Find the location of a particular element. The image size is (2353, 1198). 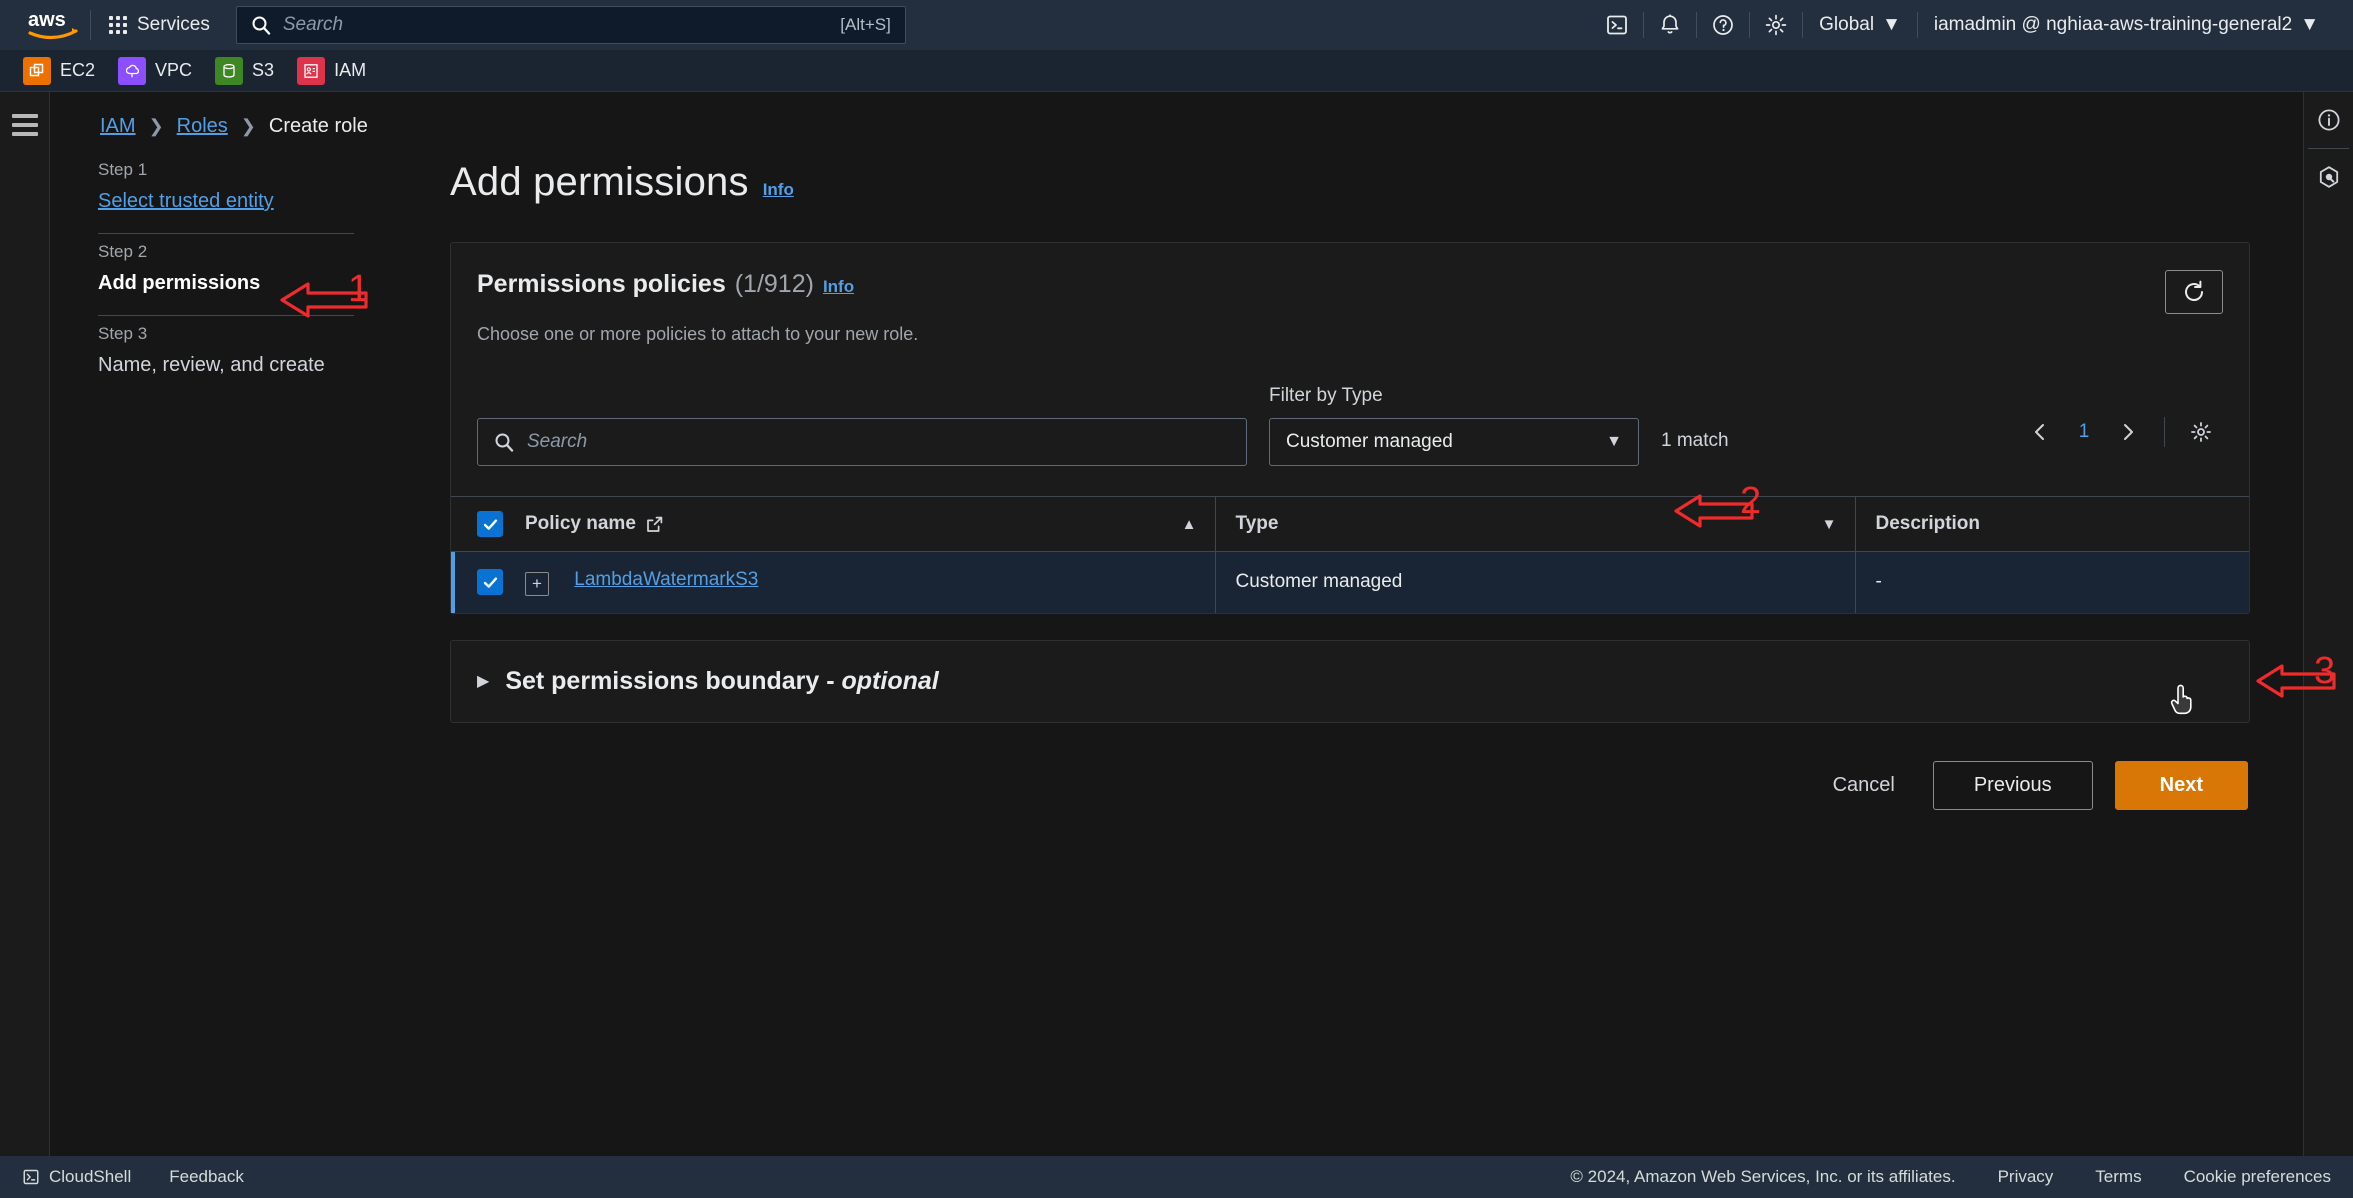

cloudshell-button is located at coordinates (1617, 25).